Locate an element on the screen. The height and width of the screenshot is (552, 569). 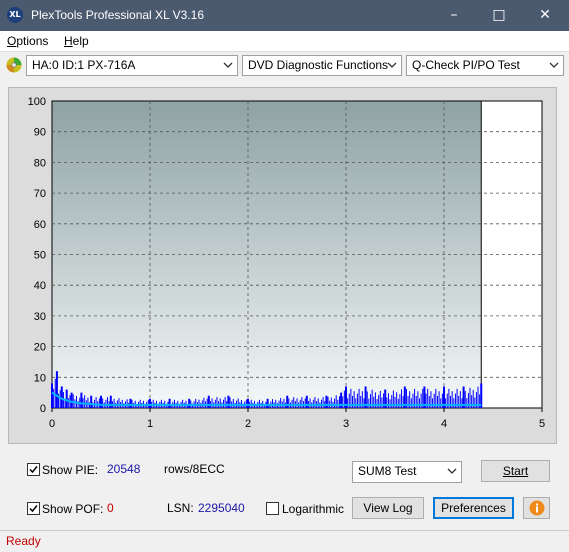
rows-label: rows/8ECC is located at coordinates (194, 469).